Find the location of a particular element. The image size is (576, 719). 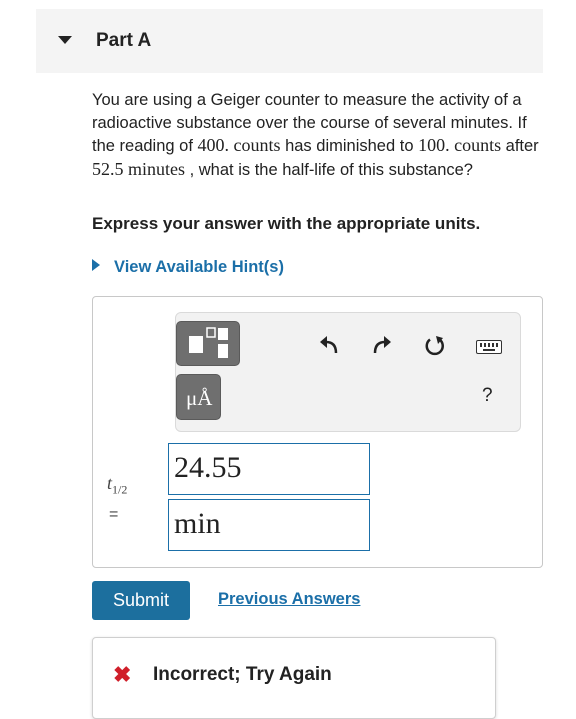

unit-input: min is located at coordinates (269, 525).